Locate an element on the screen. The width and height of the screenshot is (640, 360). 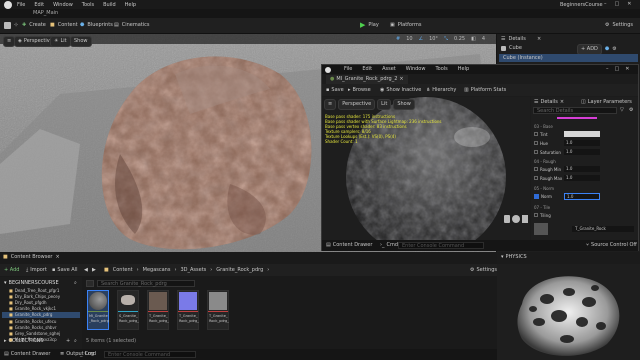
menu-help: Help is located at coordinates (130, 5).